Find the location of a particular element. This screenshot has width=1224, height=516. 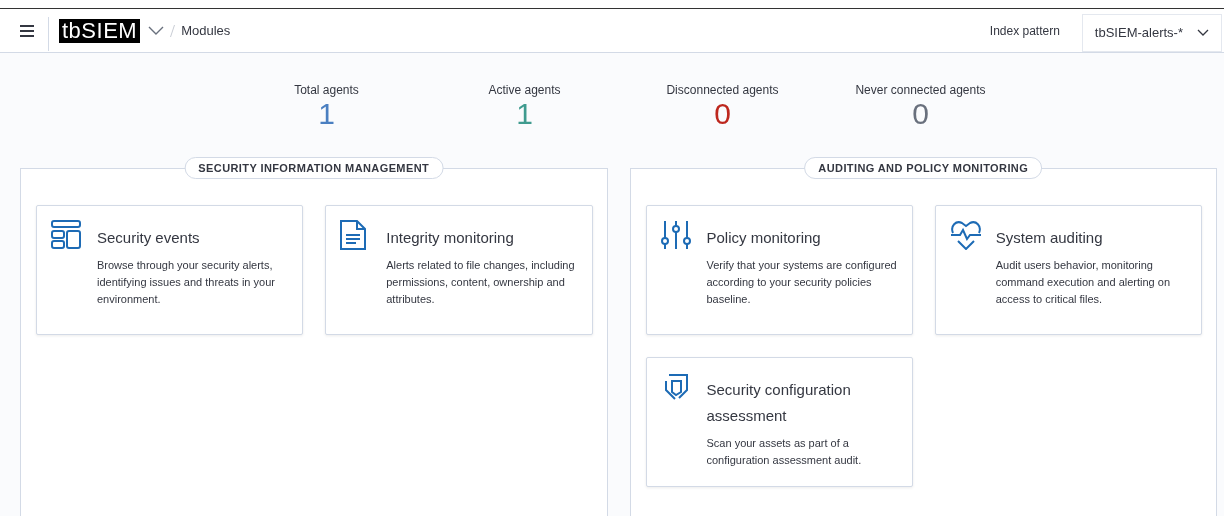

stat-label: Total agents is located at coordinates (326, 90).